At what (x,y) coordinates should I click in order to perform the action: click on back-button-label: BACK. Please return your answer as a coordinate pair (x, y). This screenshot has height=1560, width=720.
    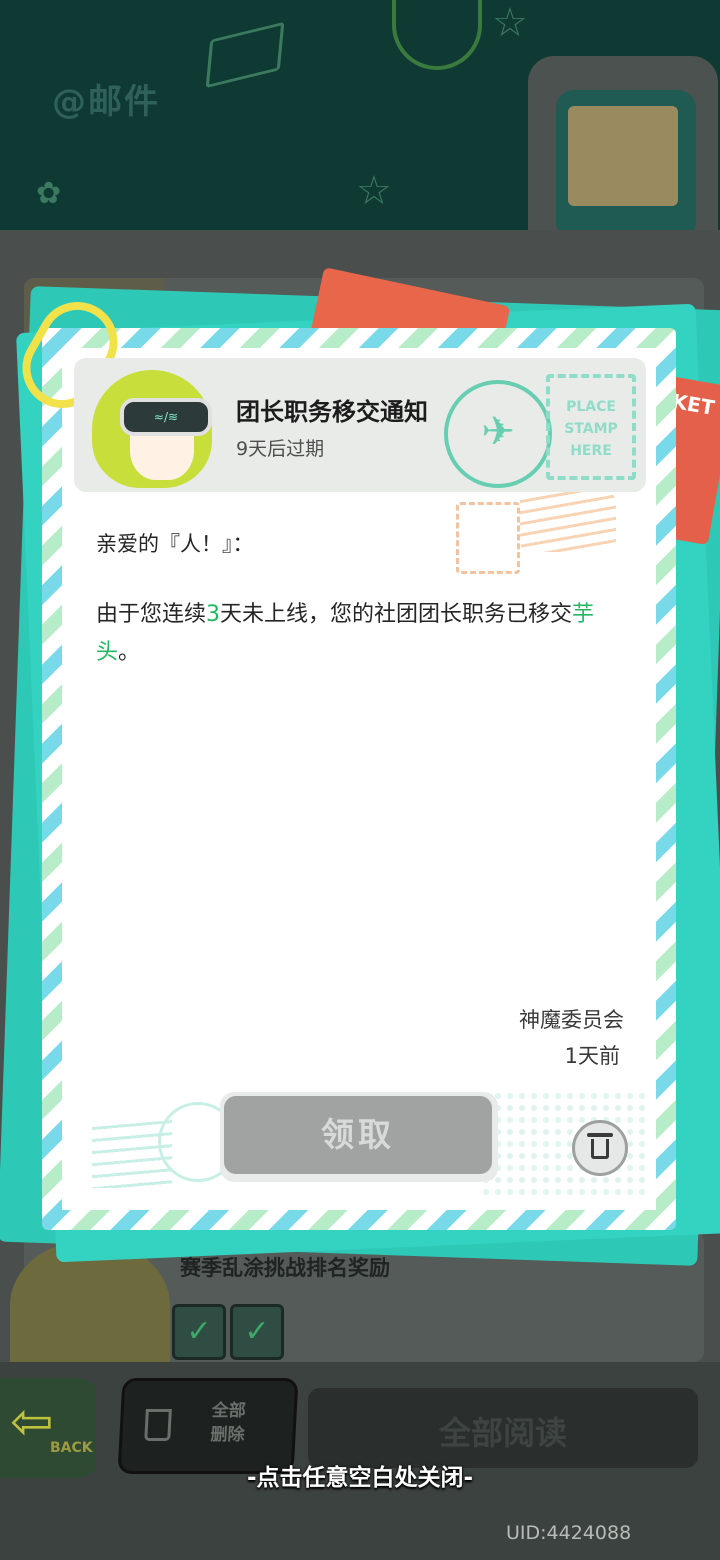
    Looking at the image, I should click on (71, 1448).